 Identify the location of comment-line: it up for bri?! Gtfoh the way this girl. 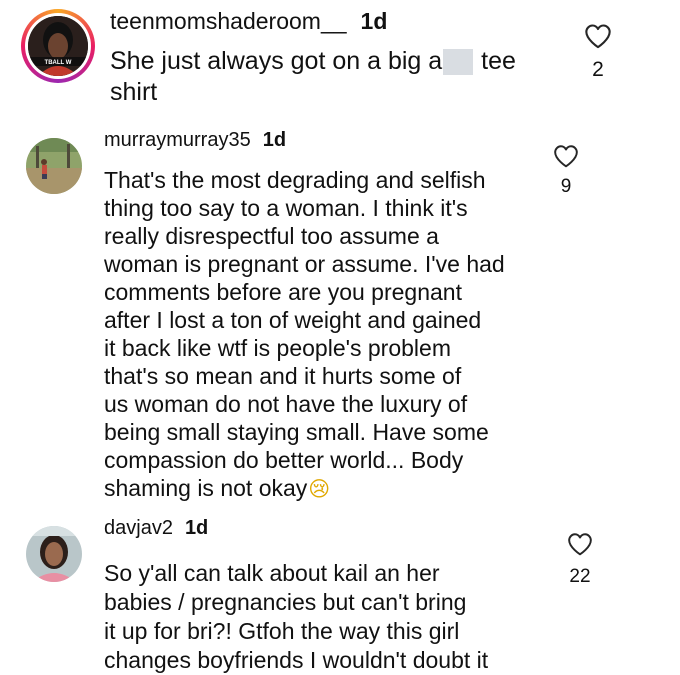
(282, 631).